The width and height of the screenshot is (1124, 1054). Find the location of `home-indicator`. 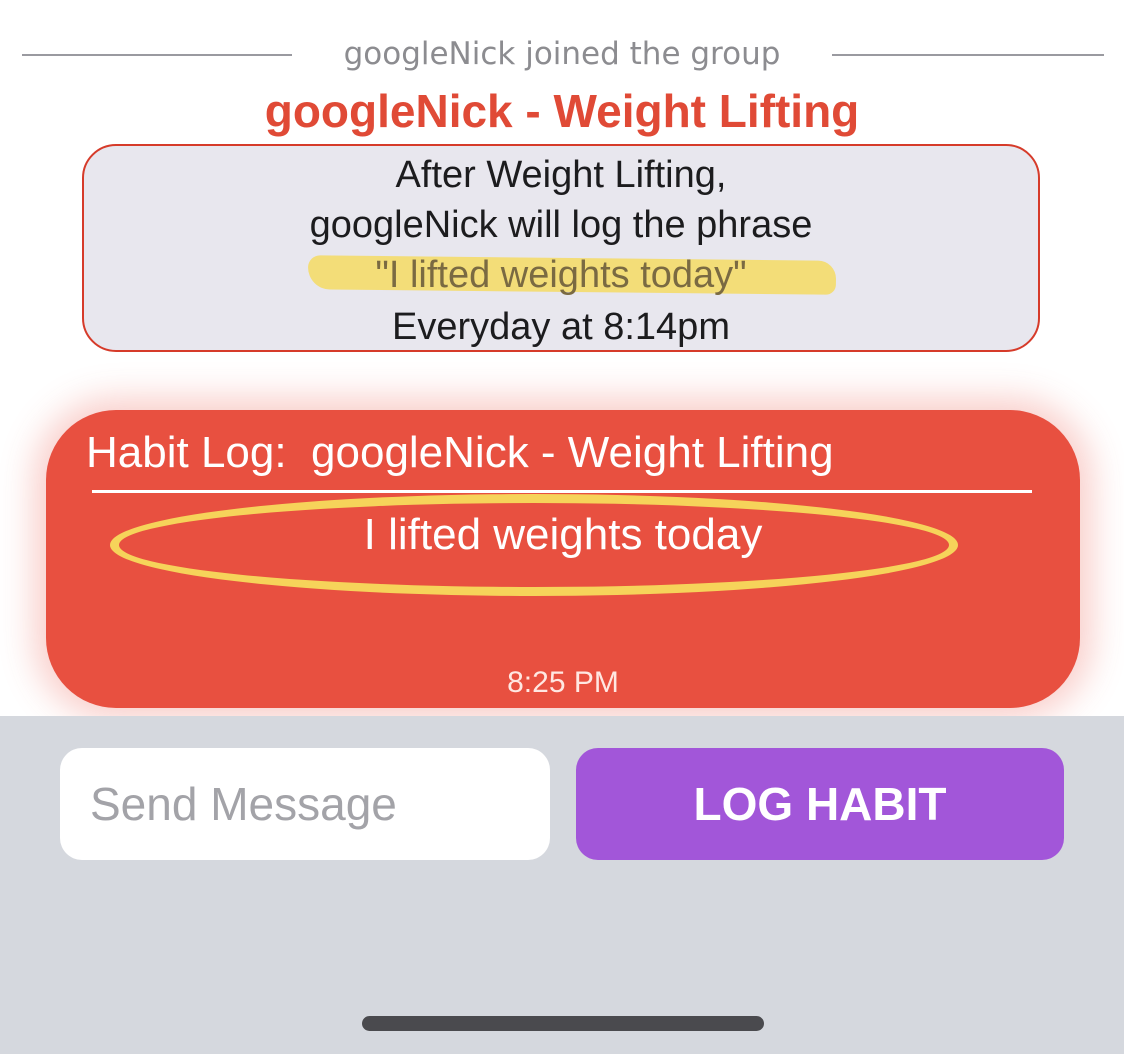

home-indicator is located at coordinates (563, 1023).